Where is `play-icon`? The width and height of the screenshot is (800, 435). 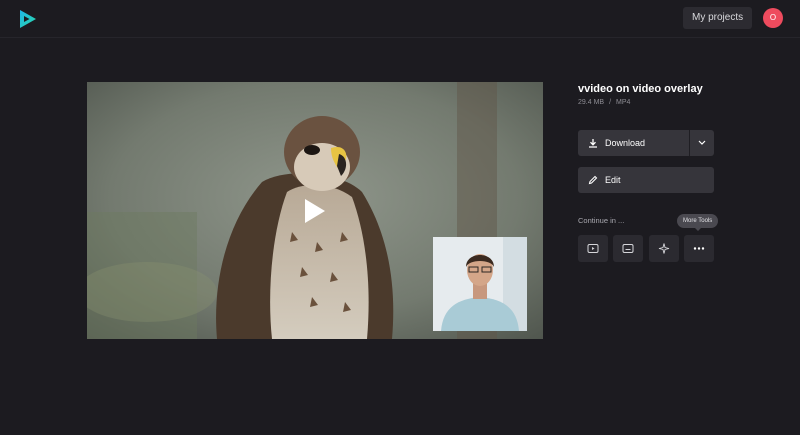 play-icon is located at coordinates (315, 211).